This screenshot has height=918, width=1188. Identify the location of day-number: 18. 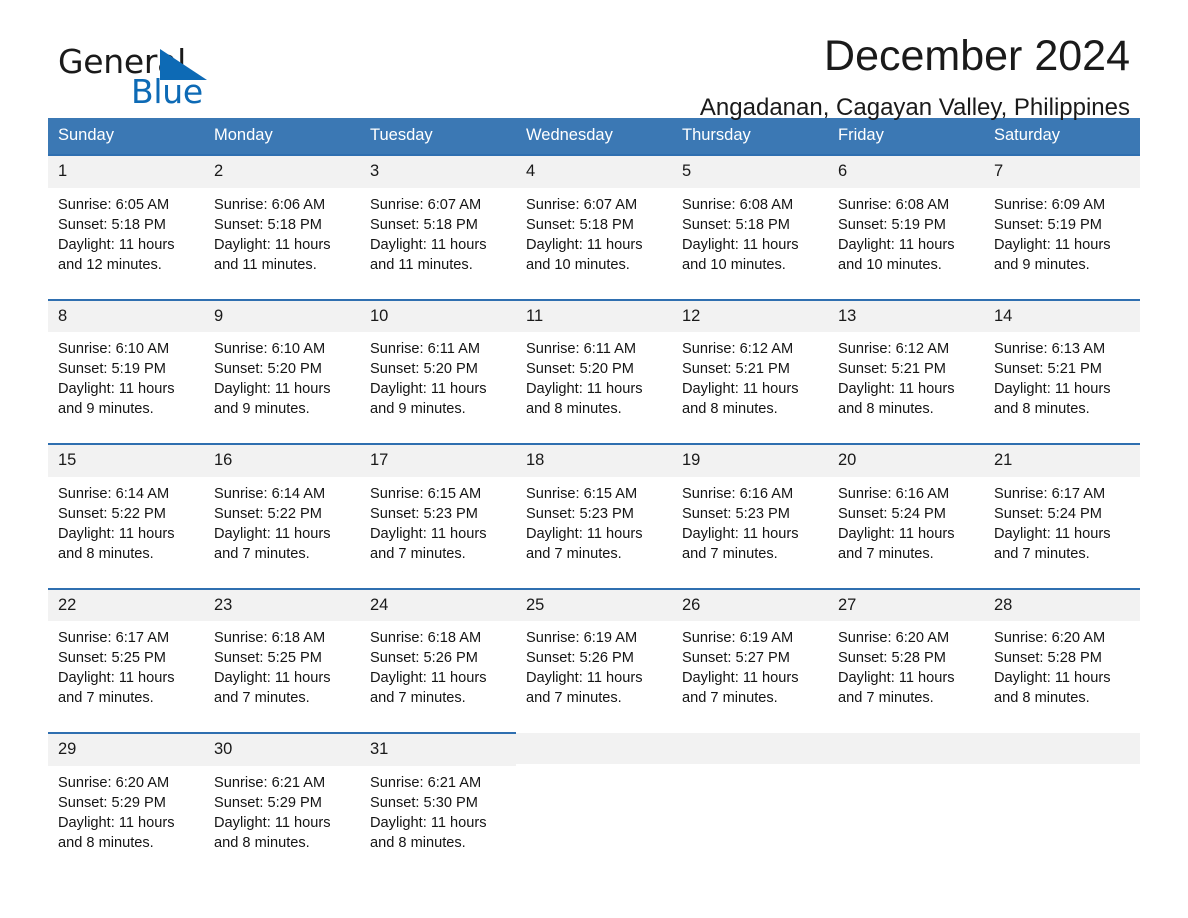
(594, 461).